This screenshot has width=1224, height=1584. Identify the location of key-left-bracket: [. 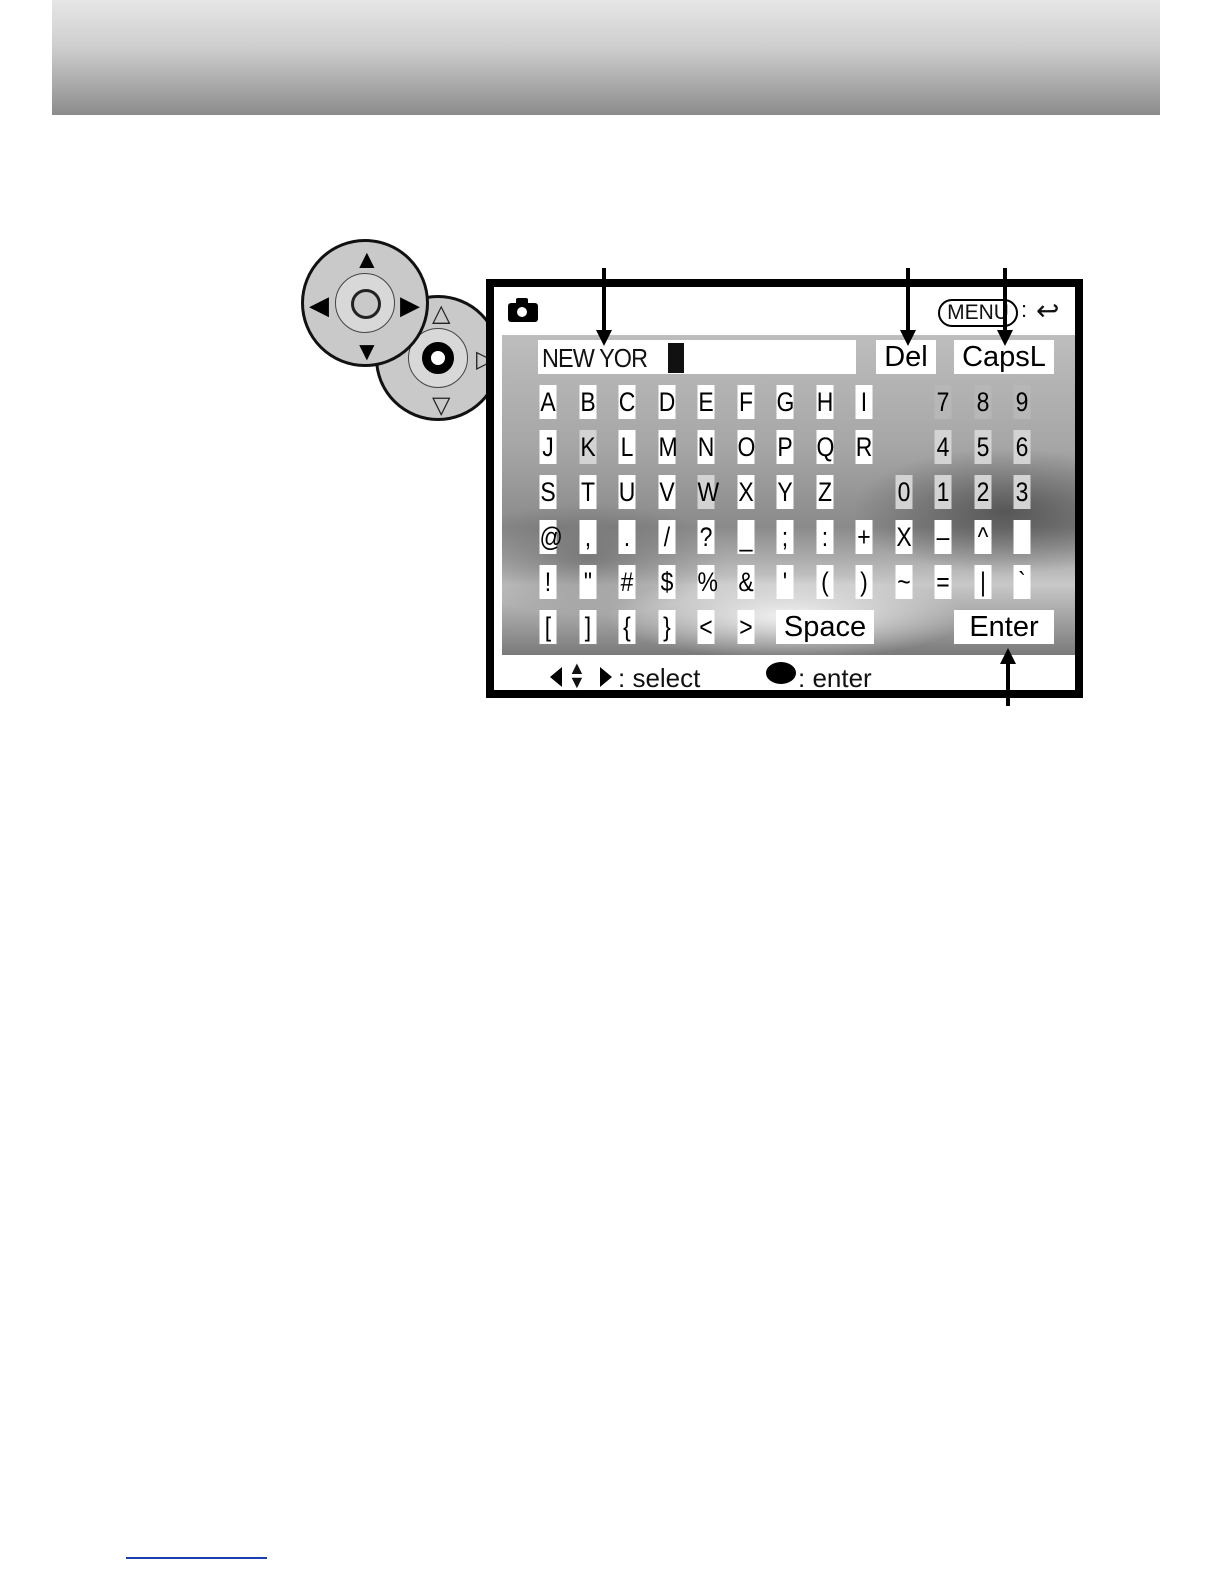
(548, 627).